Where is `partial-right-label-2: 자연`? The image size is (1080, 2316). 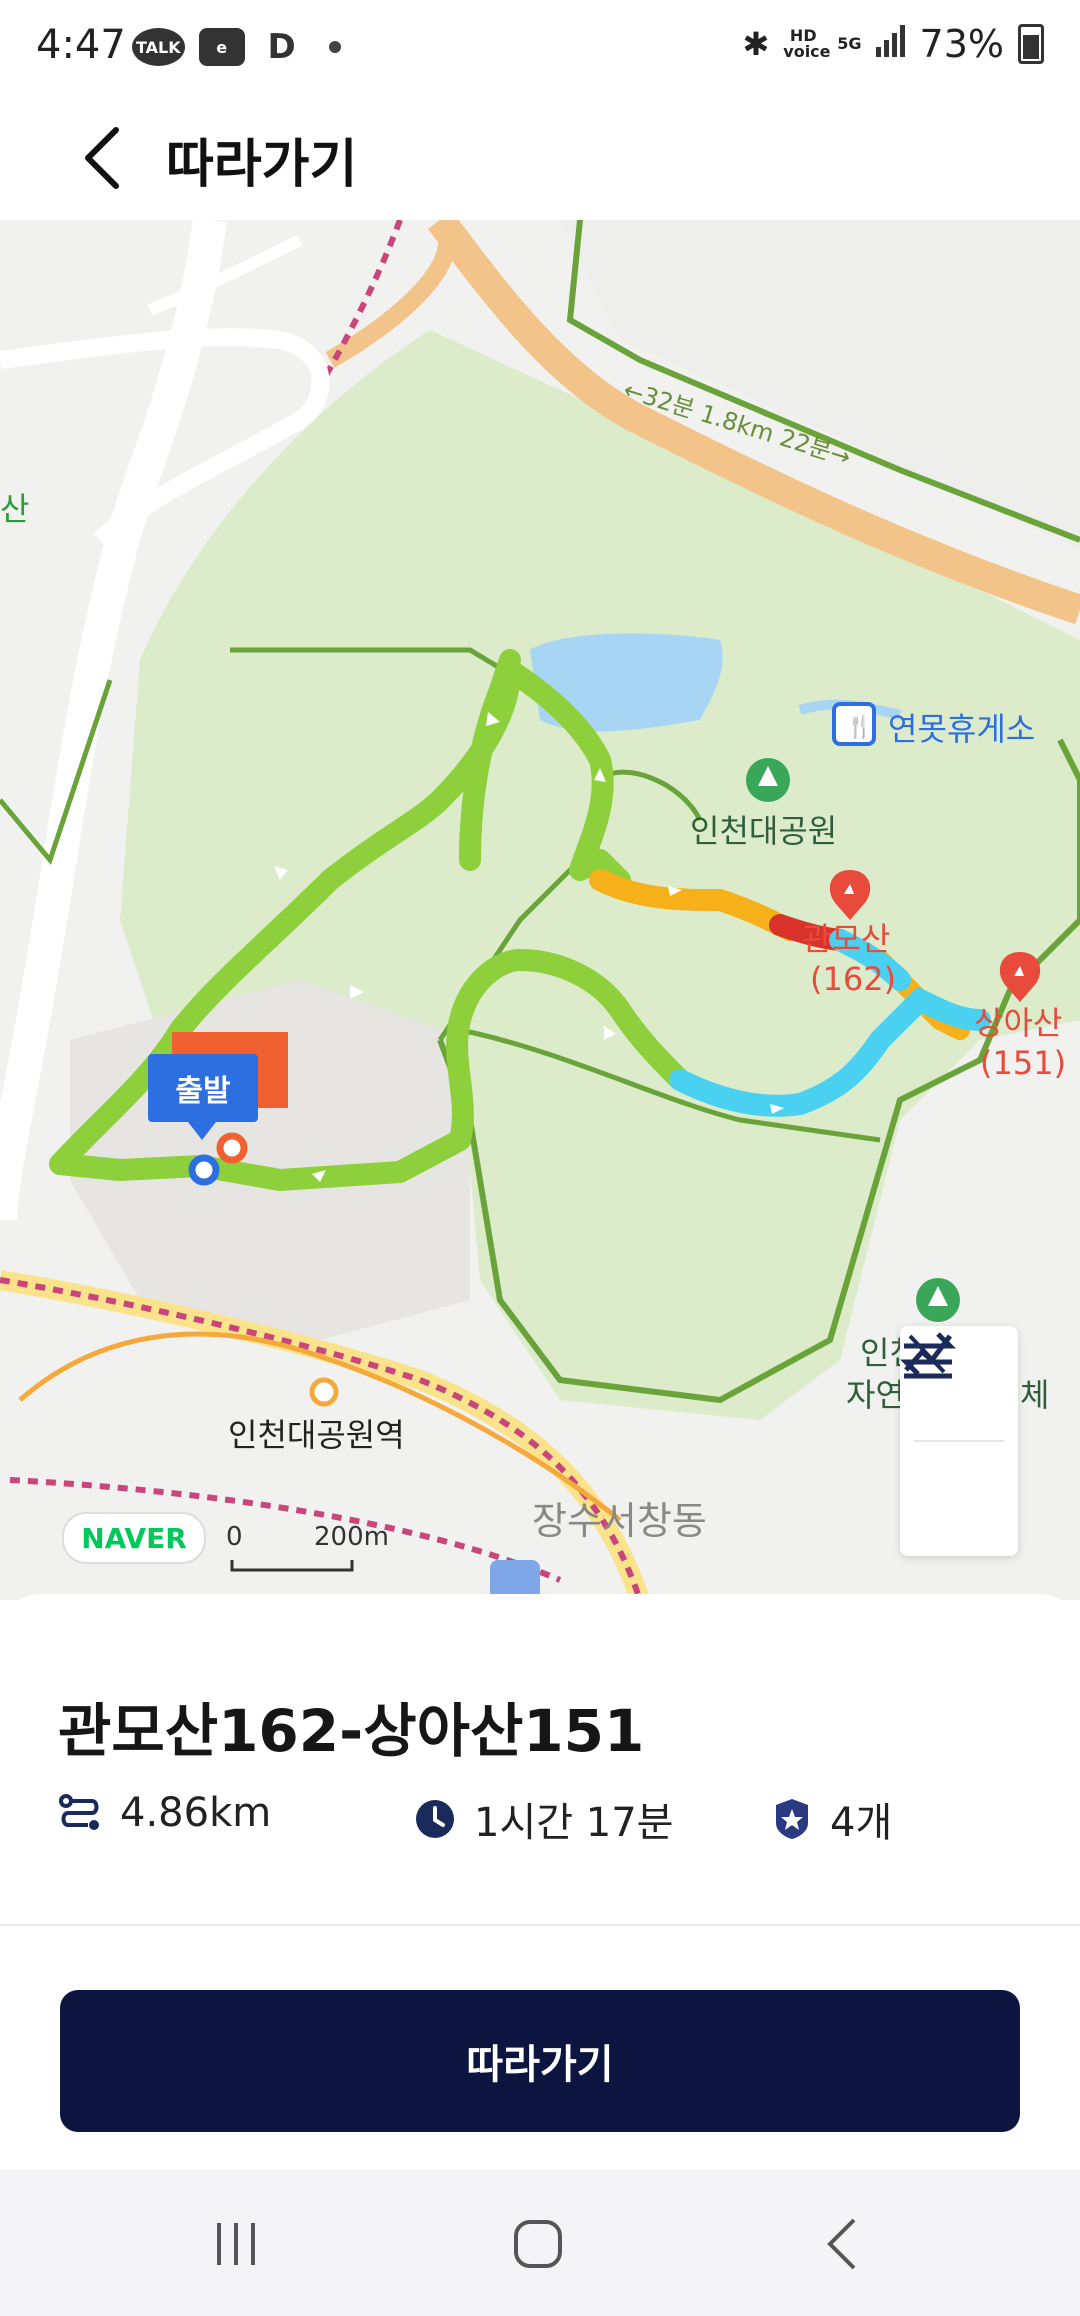 partial-right-label-2: 자연 is located at coordinates (875, 1395).